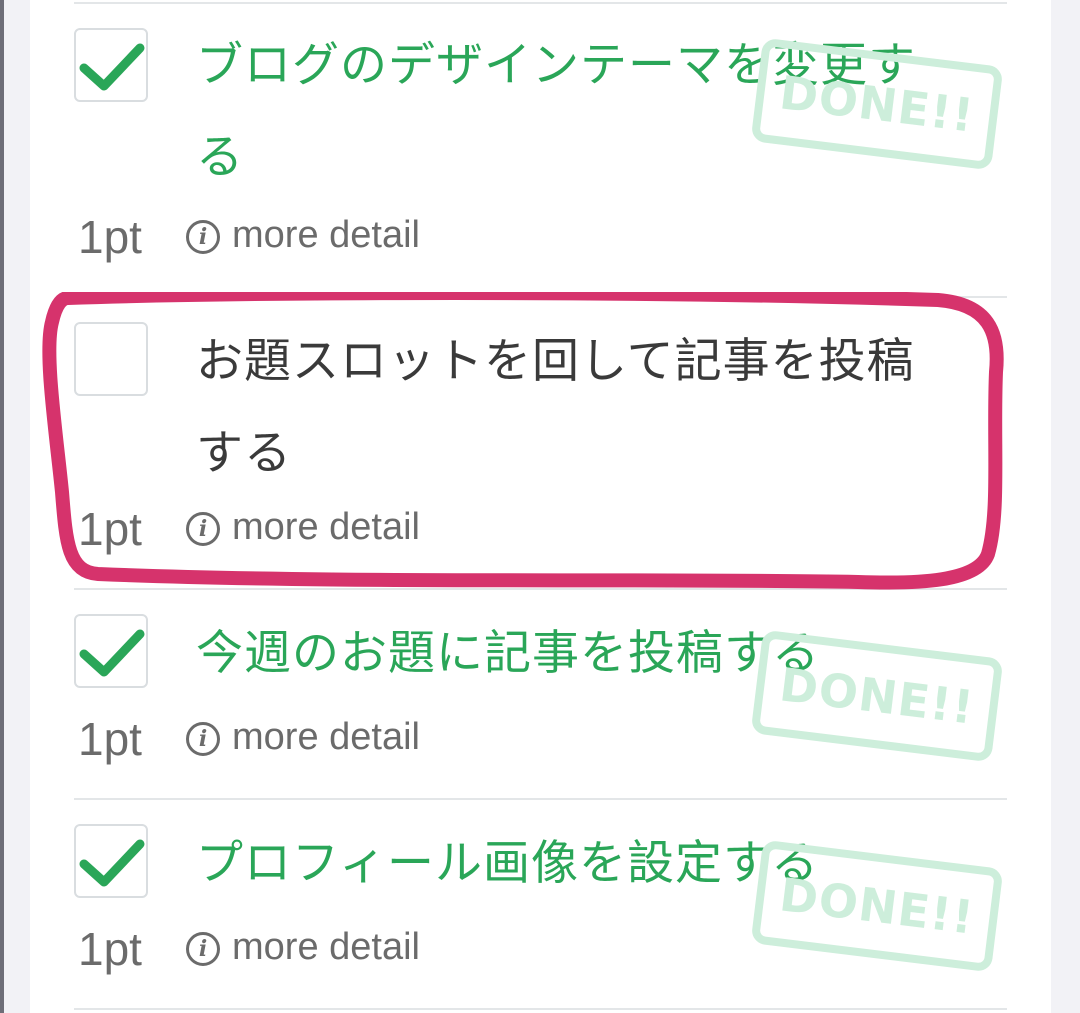  What do you see at coordinates (555, 361) in the screenshot?
I see `task-title-line: お題スロットを回して記事を投稿` at bounding box center [555, 361].